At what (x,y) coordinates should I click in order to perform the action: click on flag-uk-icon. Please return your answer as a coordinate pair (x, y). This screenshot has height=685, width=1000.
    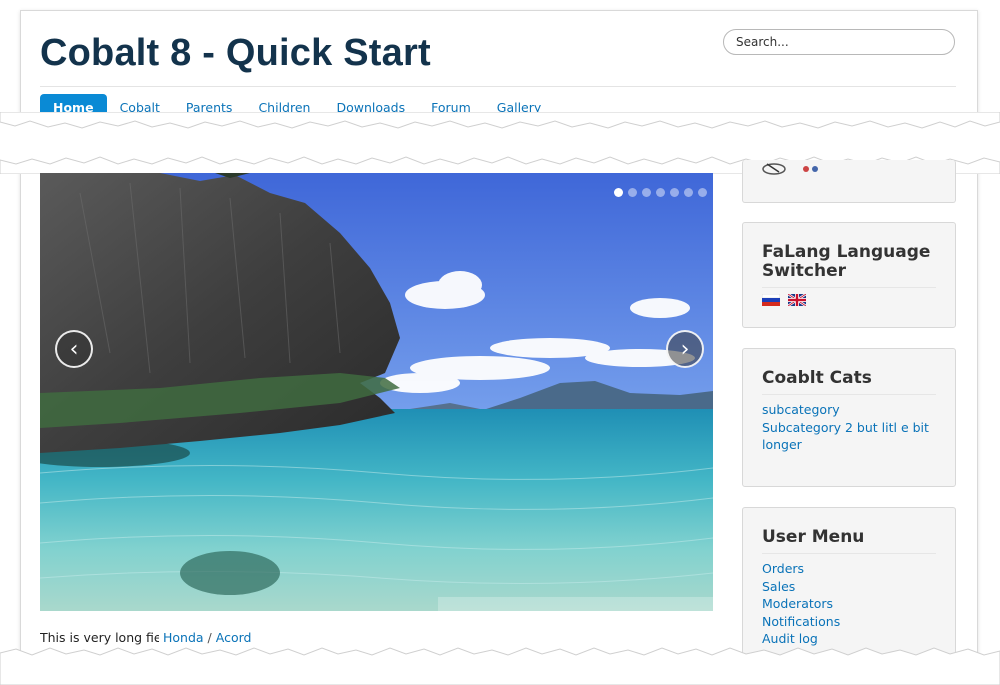
    Looking at the image, I should click on (797, 300).